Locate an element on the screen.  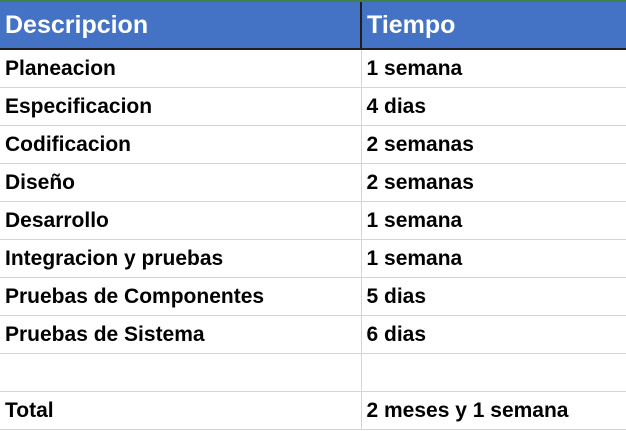
table-row: Codificacion 2 semanas is located at coordinates (313, 144).